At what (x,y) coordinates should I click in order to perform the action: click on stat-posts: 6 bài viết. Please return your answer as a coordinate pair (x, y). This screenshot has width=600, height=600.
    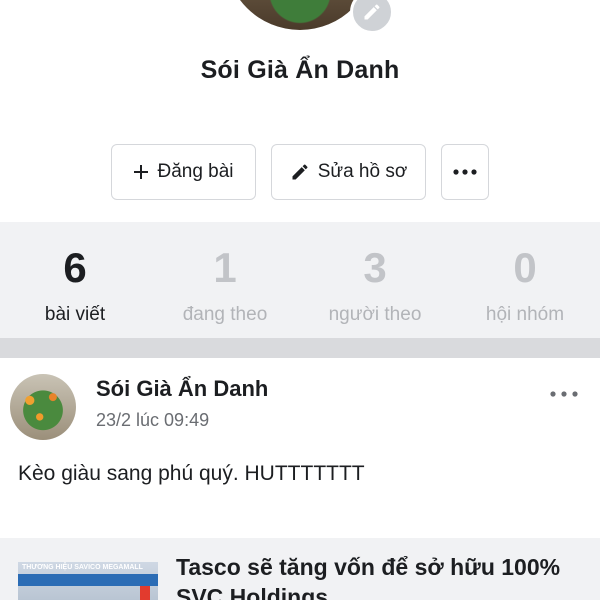
    Looking at the image, I should click on (75, 280).